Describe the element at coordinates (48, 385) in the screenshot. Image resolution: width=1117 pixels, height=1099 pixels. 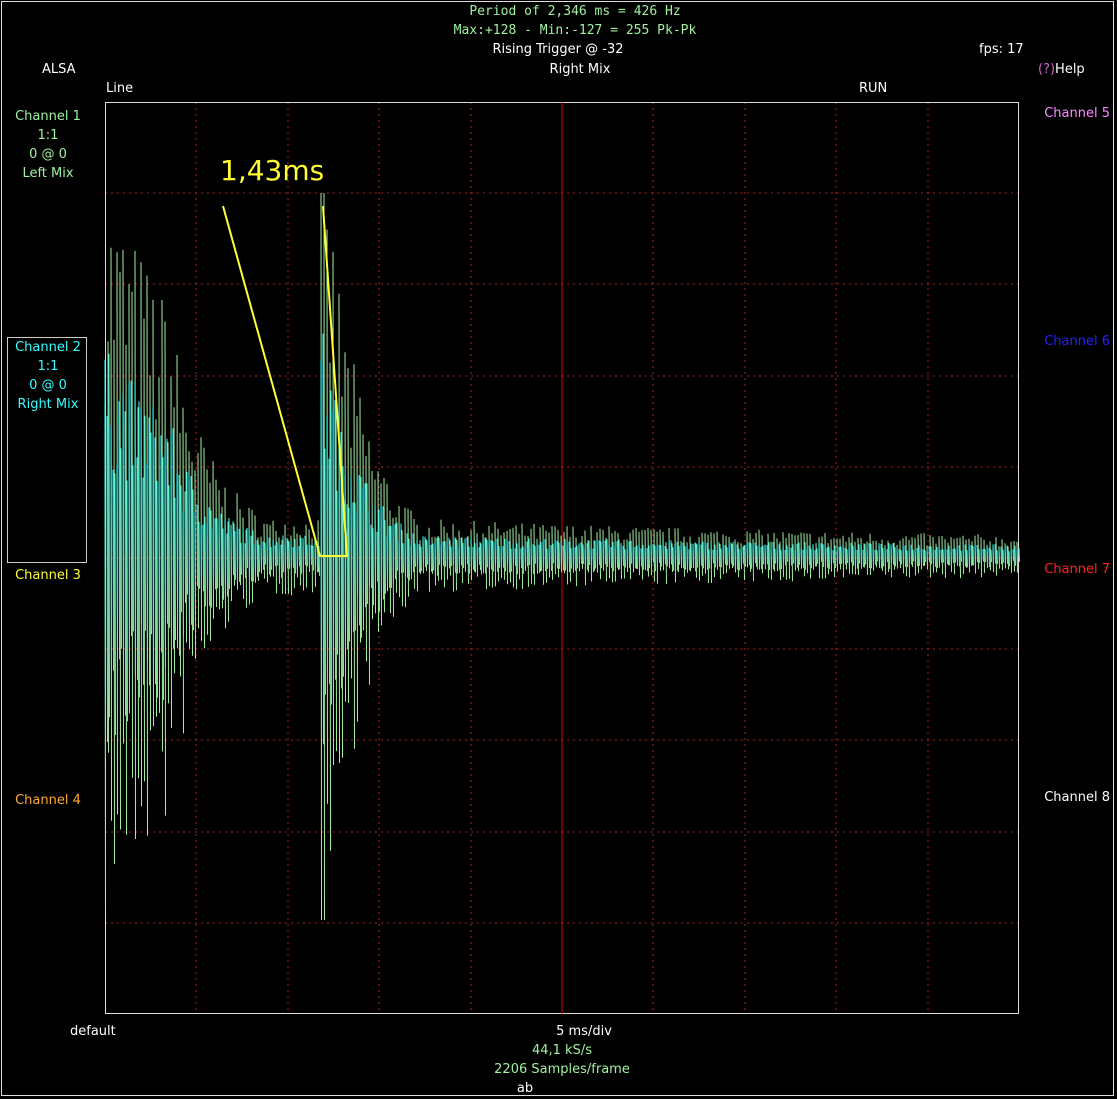
I see `channel-2-offset: 0 @ 0` at that location.